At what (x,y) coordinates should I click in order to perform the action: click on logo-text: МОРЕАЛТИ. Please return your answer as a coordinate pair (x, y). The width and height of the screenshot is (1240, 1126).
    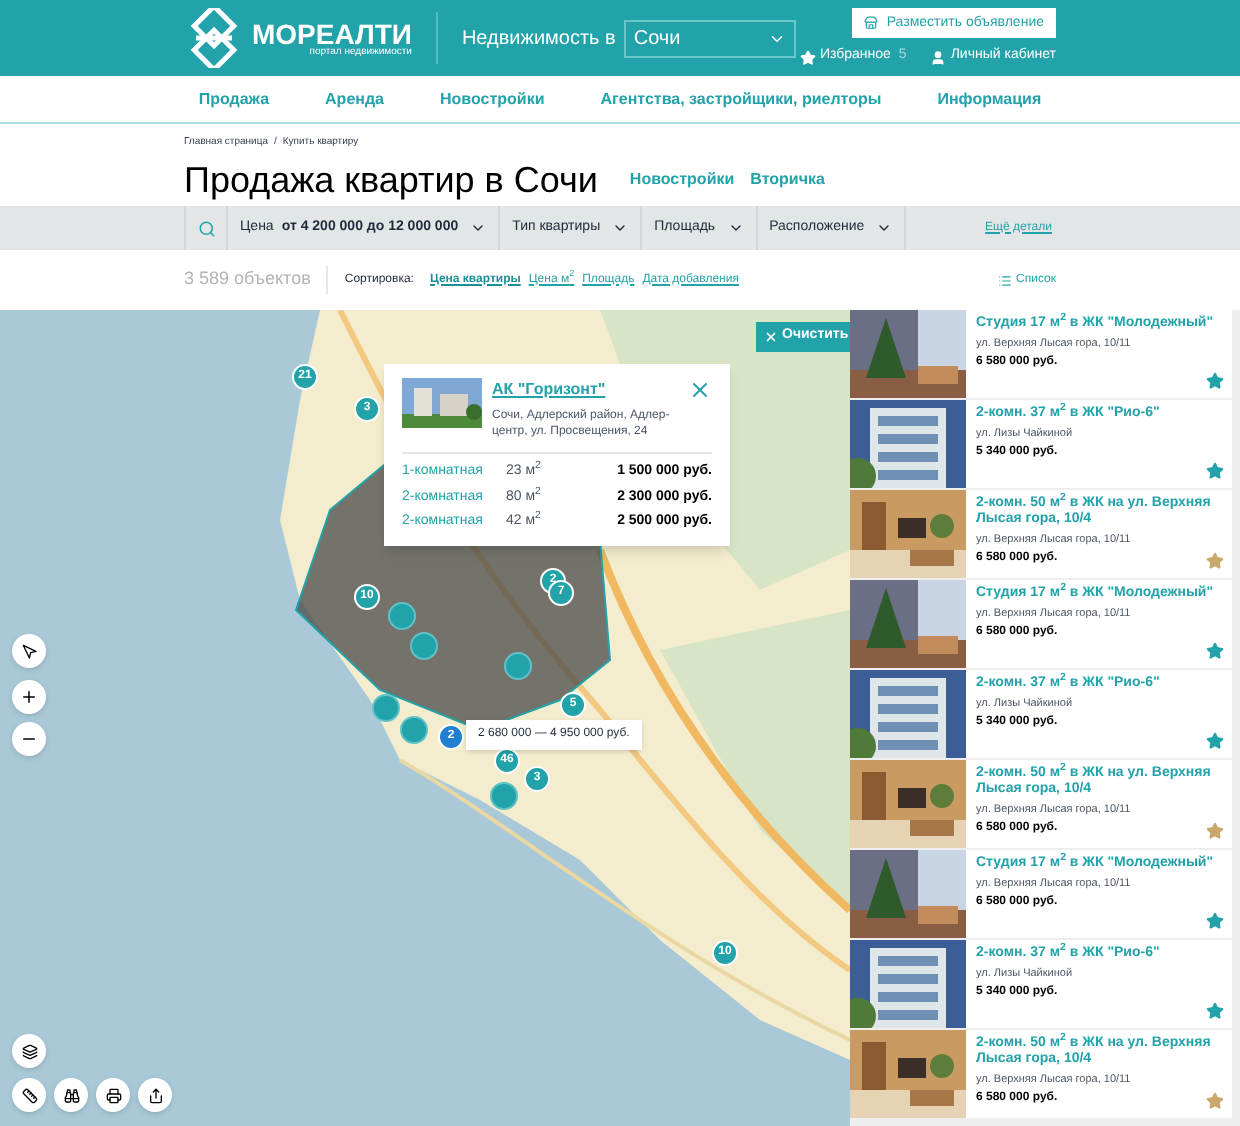
    Looking at the image, I should click on (332, 33).